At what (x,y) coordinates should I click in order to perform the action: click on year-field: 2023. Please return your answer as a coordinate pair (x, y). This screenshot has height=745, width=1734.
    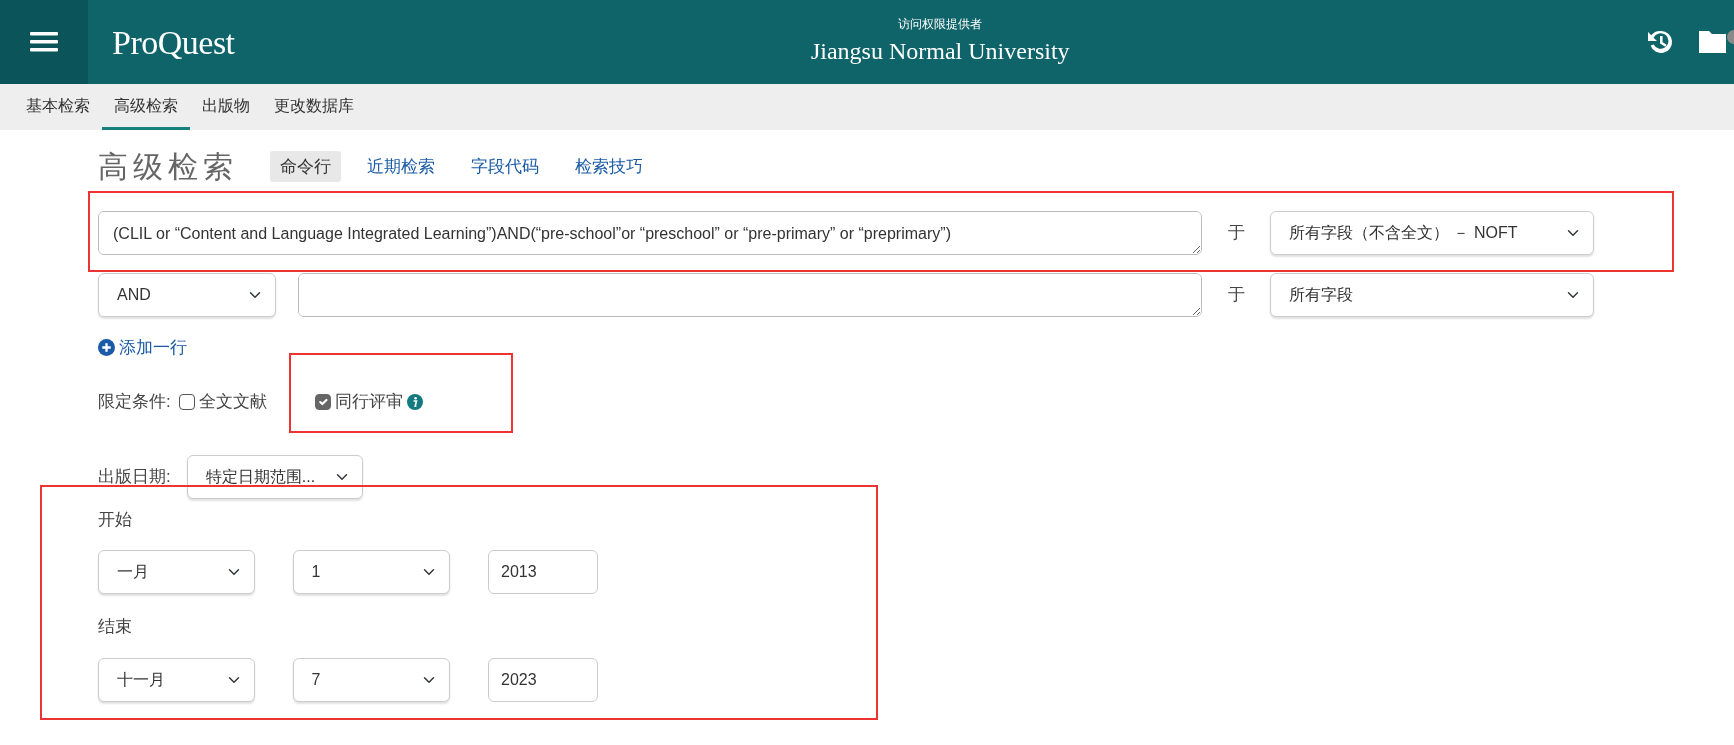
    Looking at the image, I should click on (543, 679).